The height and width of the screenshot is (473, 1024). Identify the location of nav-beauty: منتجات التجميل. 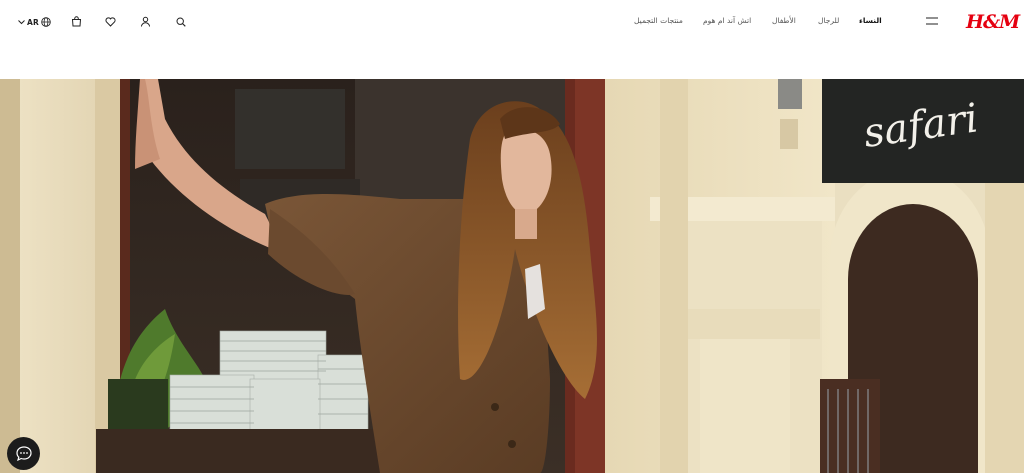
(658, 22).